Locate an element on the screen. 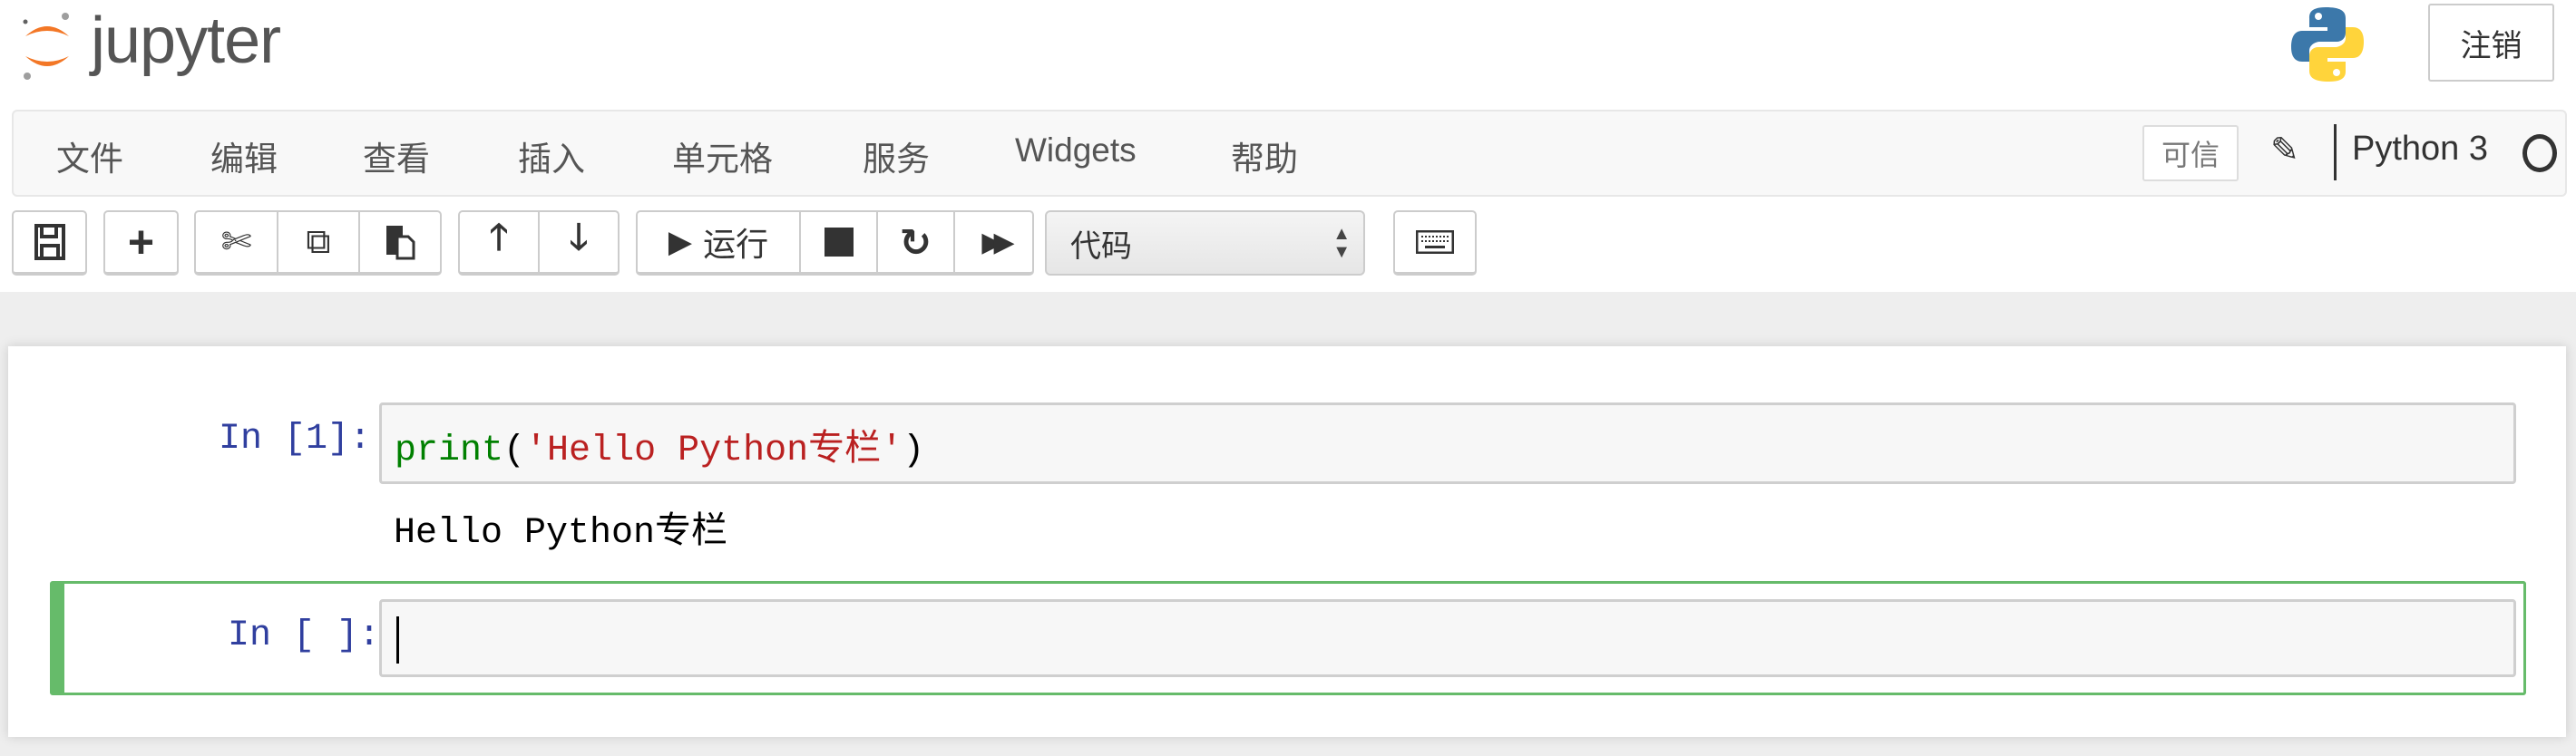 This screenshot has height=756, width=2576. menu-cell: 单元格 is located at coordinates (722, 156).